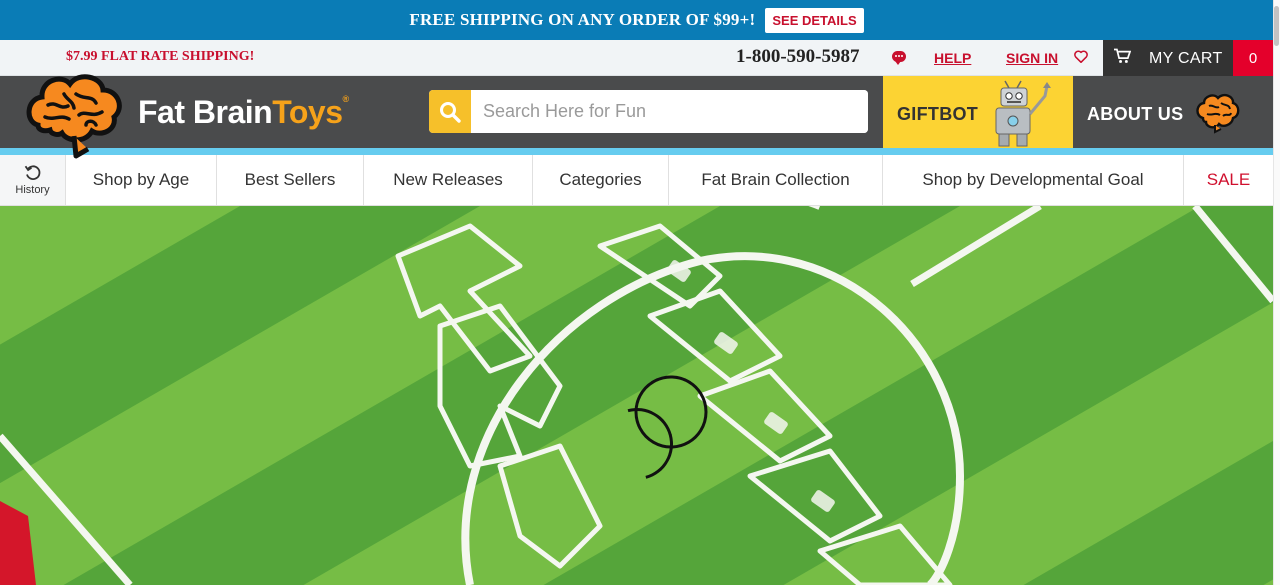 The height and width of the screenshot is (585, 1280). I want to click on heart-icon, so click(1081, 58).